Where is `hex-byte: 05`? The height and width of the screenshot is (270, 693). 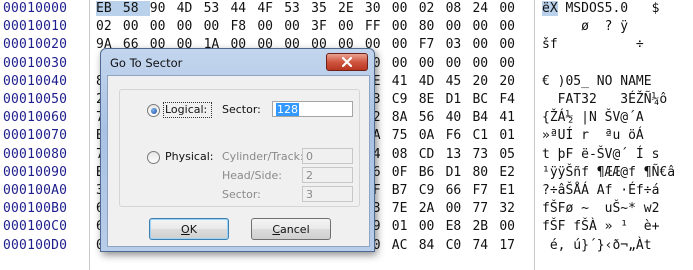 hex-byte: 05 is located at coordinates (512, 154).